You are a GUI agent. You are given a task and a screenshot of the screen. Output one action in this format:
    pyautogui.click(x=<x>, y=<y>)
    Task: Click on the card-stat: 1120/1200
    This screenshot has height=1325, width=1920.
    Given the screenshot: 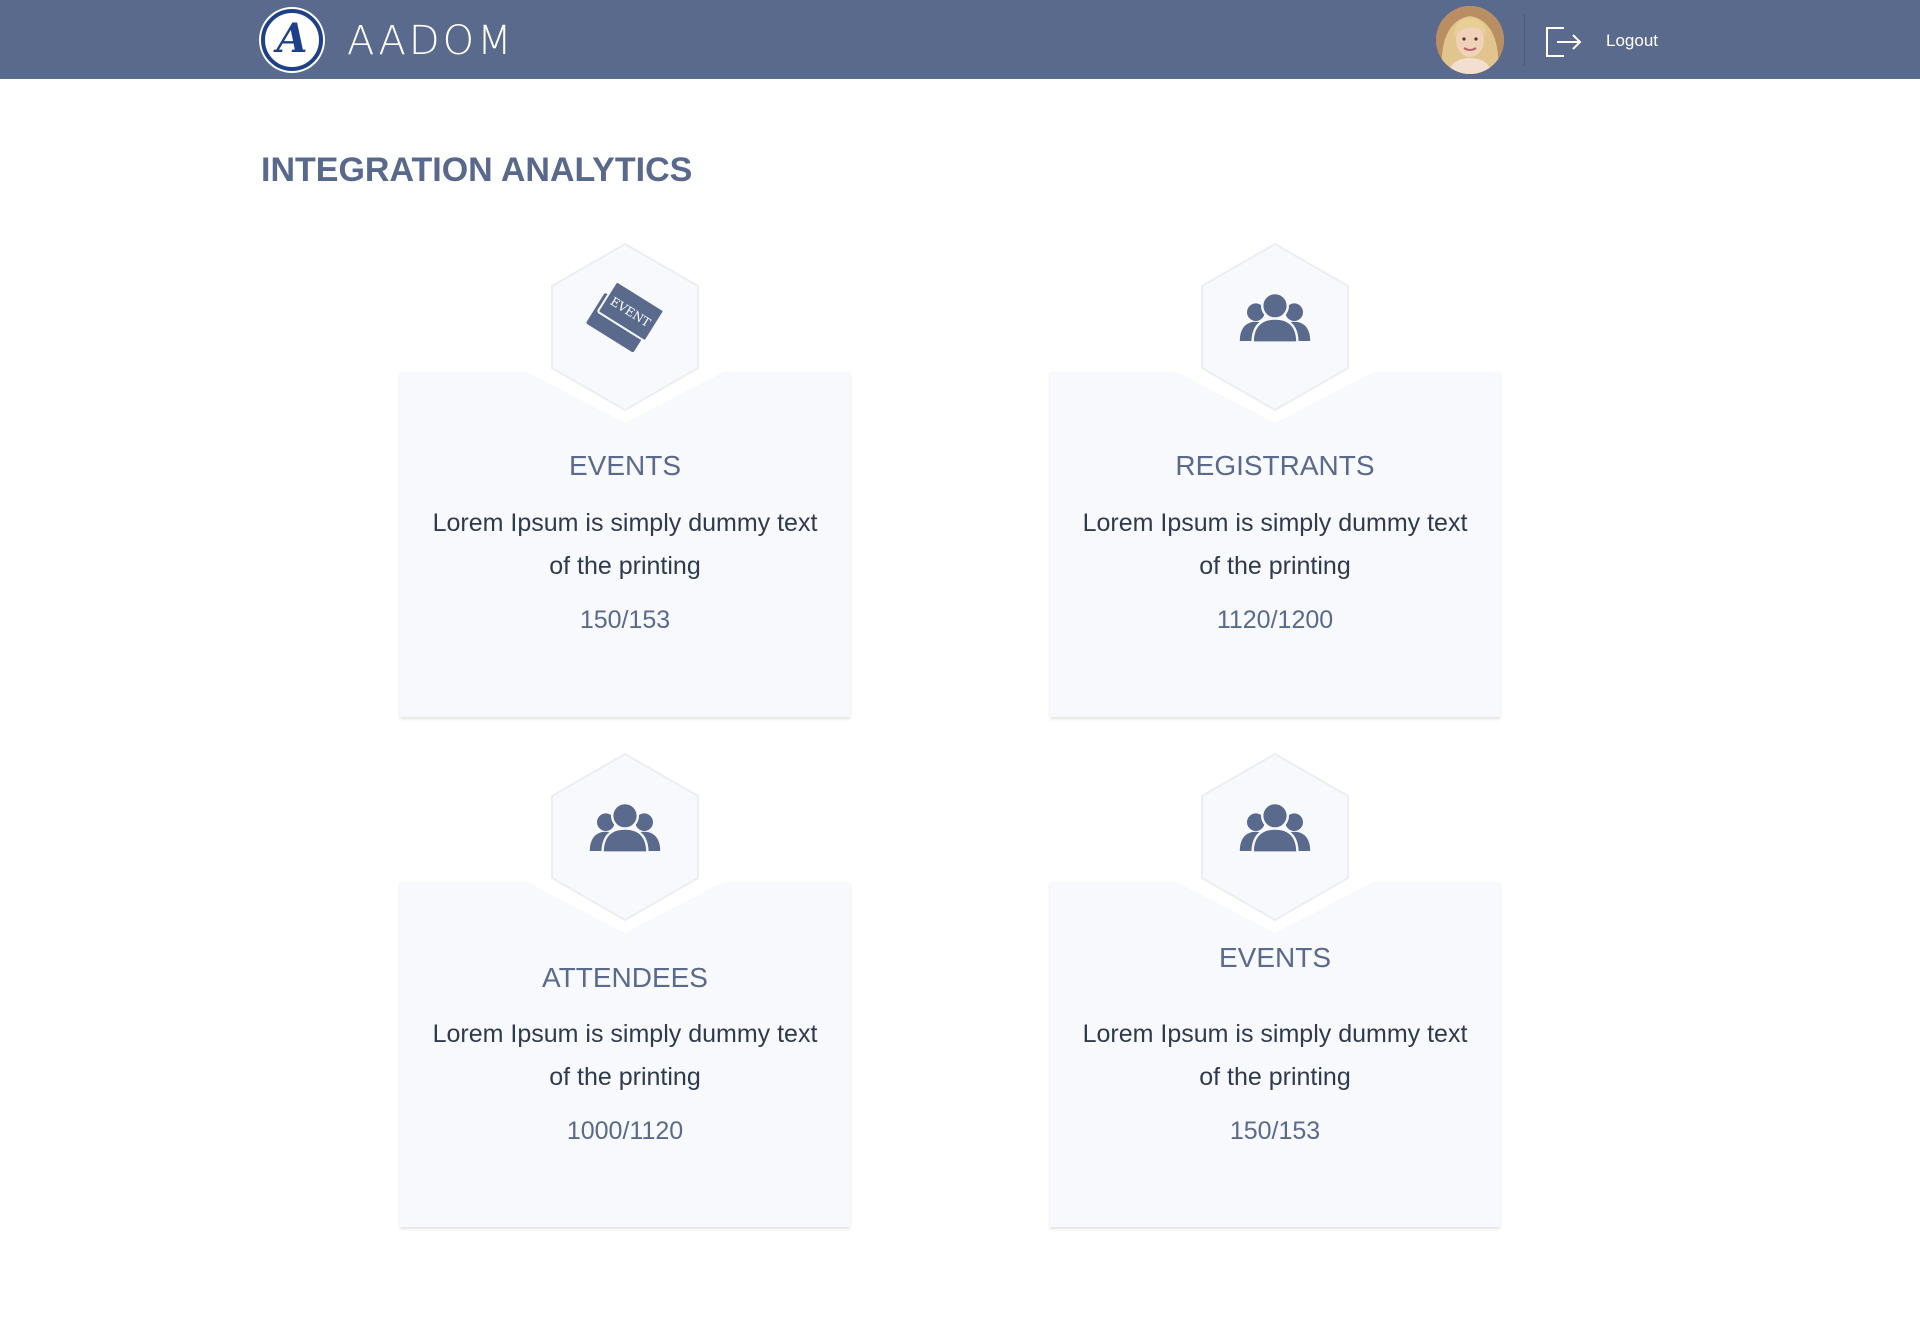 What is the action you would take?
    pyautogui.click(x=1275, y=620)
    